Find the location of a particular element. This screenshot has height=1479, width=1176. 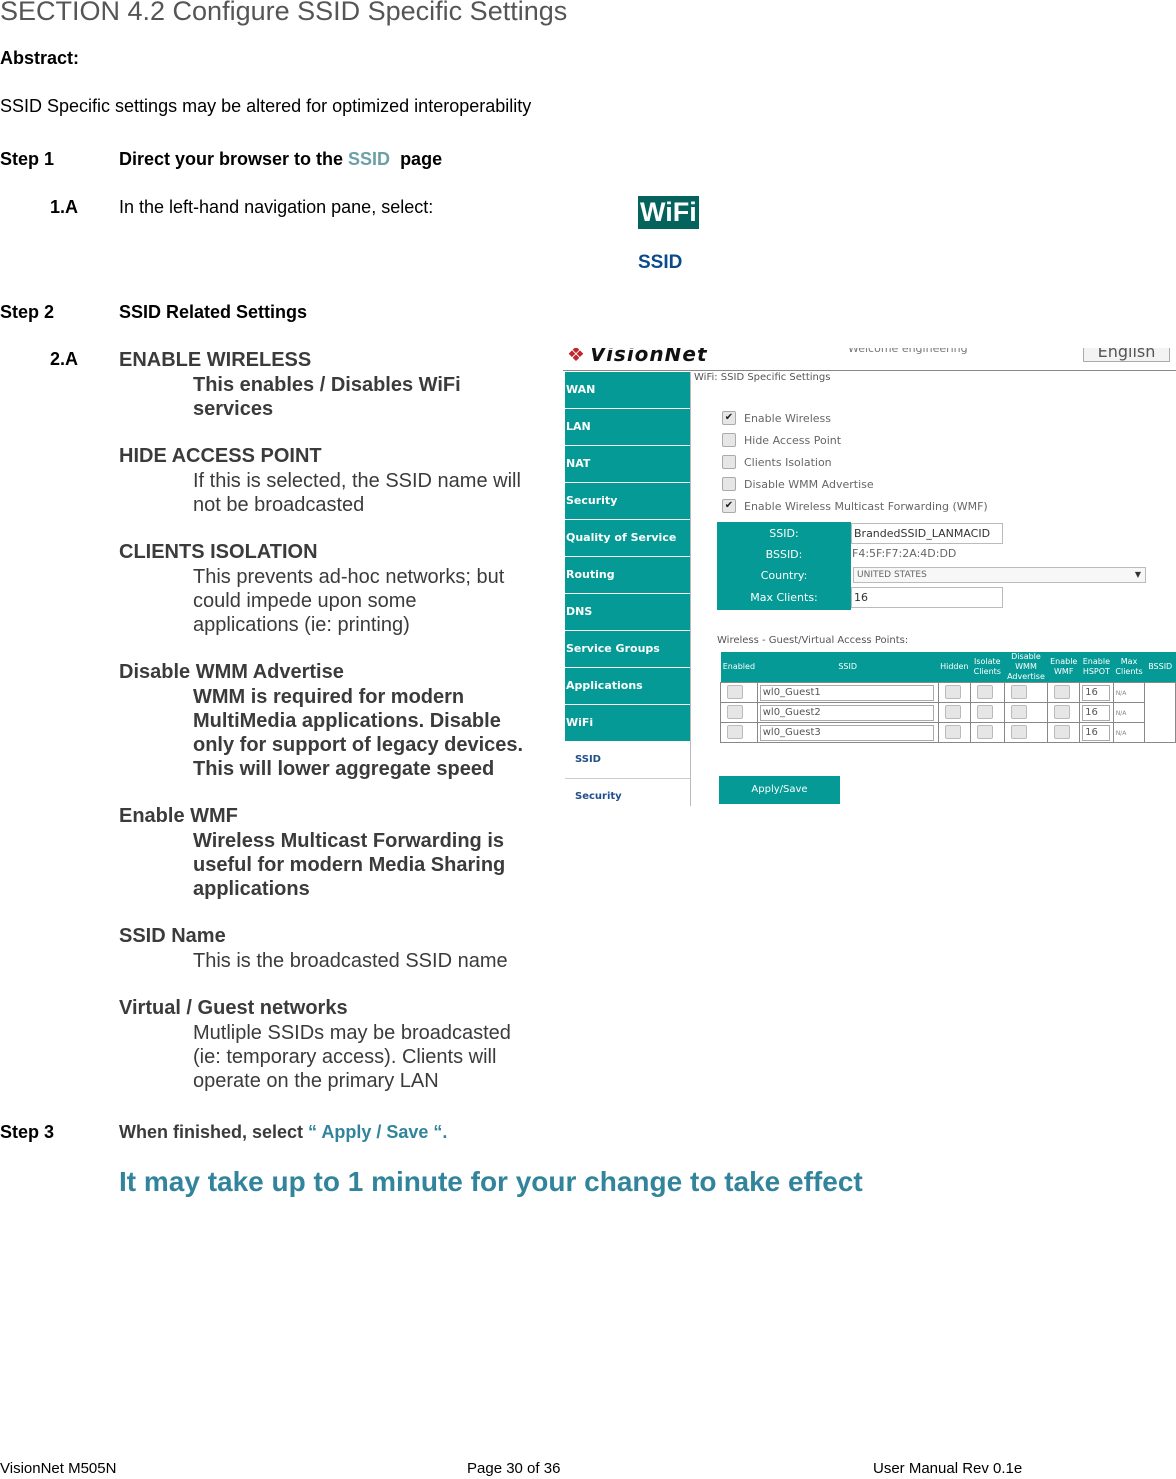

setting-description: This is the broadcasted SSID name is located at coordinates (368, 961).